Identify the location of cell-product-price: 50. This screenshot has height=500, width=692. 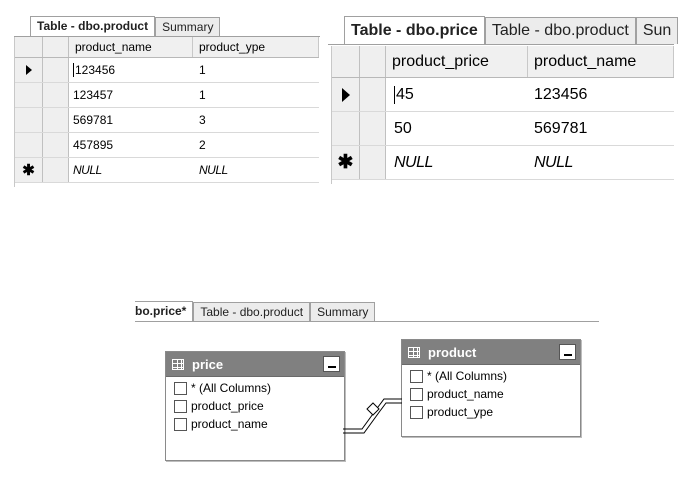
(401, 128).